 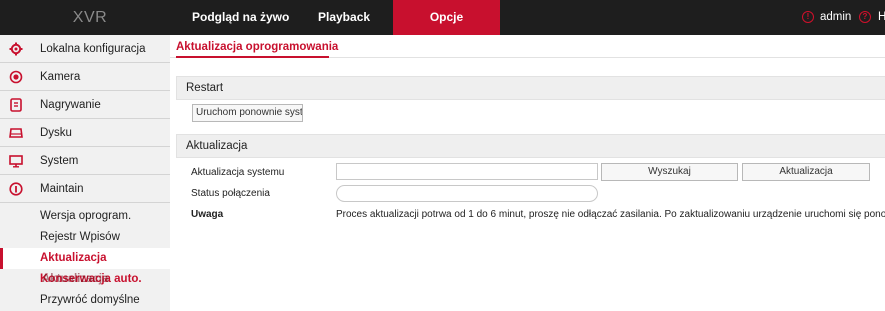 What do you see at coordinates (467, 193) in the screenshot?
I see `connection-status-field` at bounding box center [467, 193].